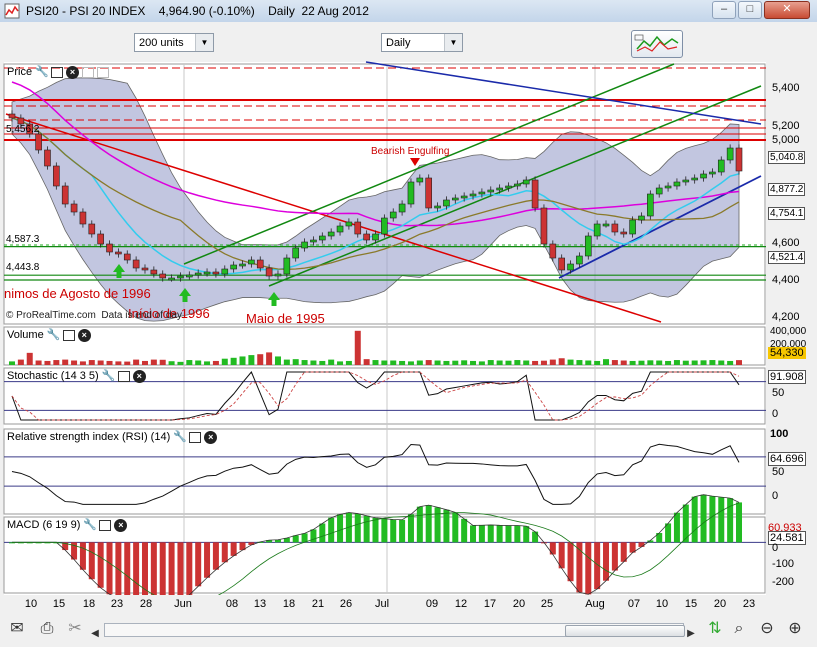 This screenshot has height=647, width=817. Describe the element at coordinates (657, 44) in the screenshot. I see `indicators-button` at that location.